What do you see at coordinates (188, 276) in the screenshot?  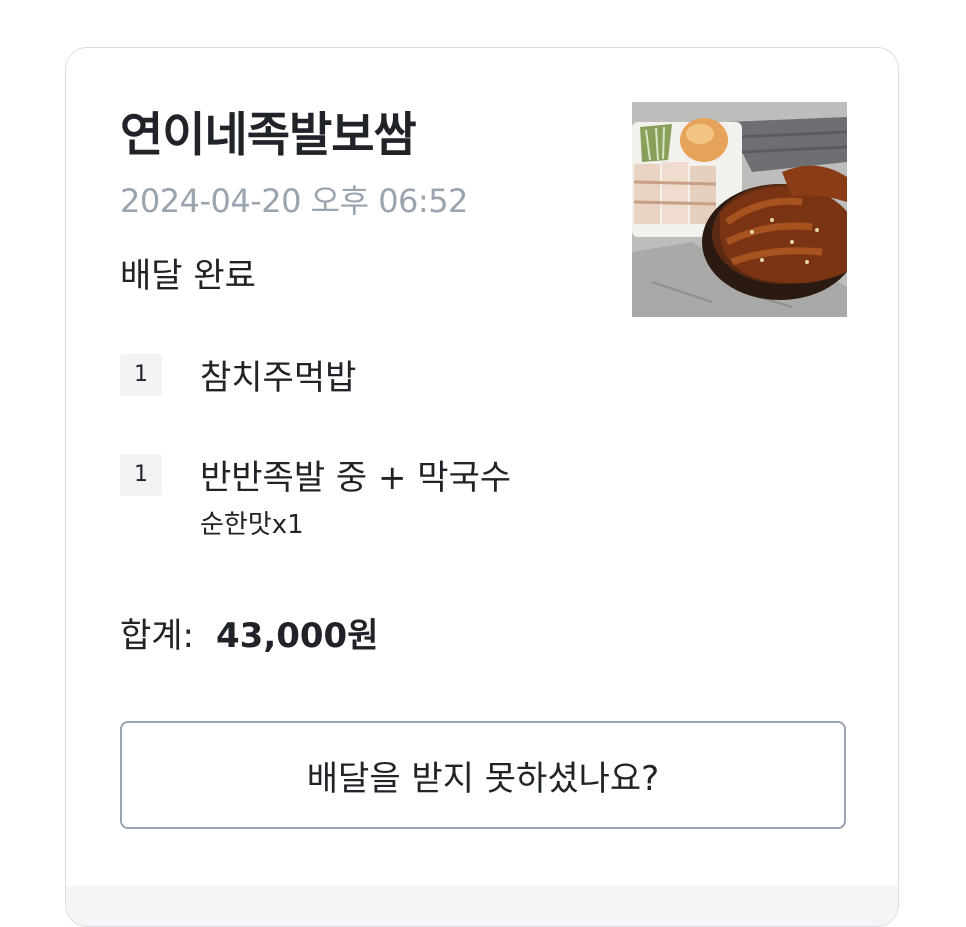 I see `order-status: 배달 완료` at bounding box center [188, 276].